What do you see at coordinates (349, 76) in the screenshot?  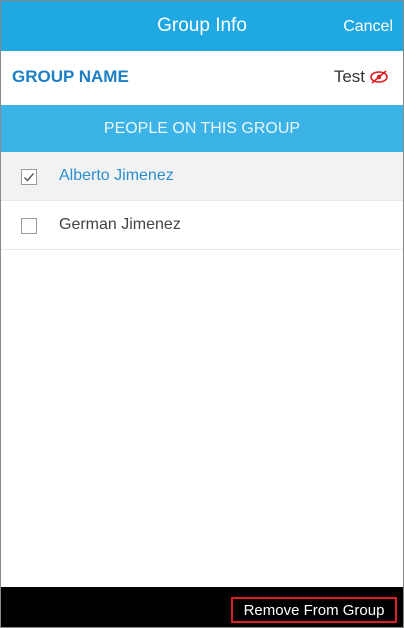 I see `group-name-text: Test` at bounding box center [349, 76].